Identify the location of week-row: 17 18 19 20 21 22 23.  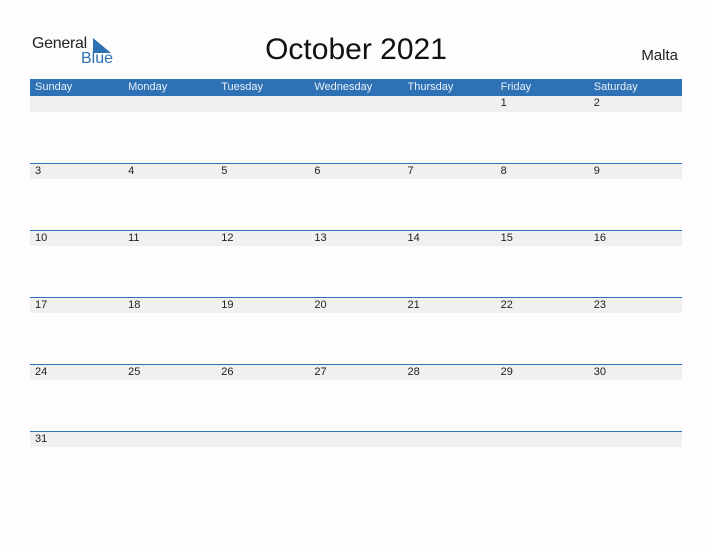
(356, 330).